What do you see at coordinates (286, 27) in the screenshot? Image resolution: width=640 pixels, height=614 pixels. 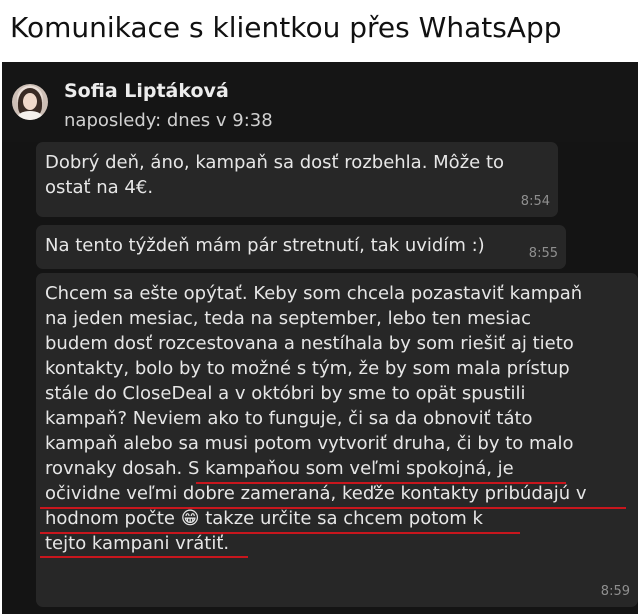 I see `page-title: Komunikace s klientkou přes WhatsApp` at bounding box center [286, 27].